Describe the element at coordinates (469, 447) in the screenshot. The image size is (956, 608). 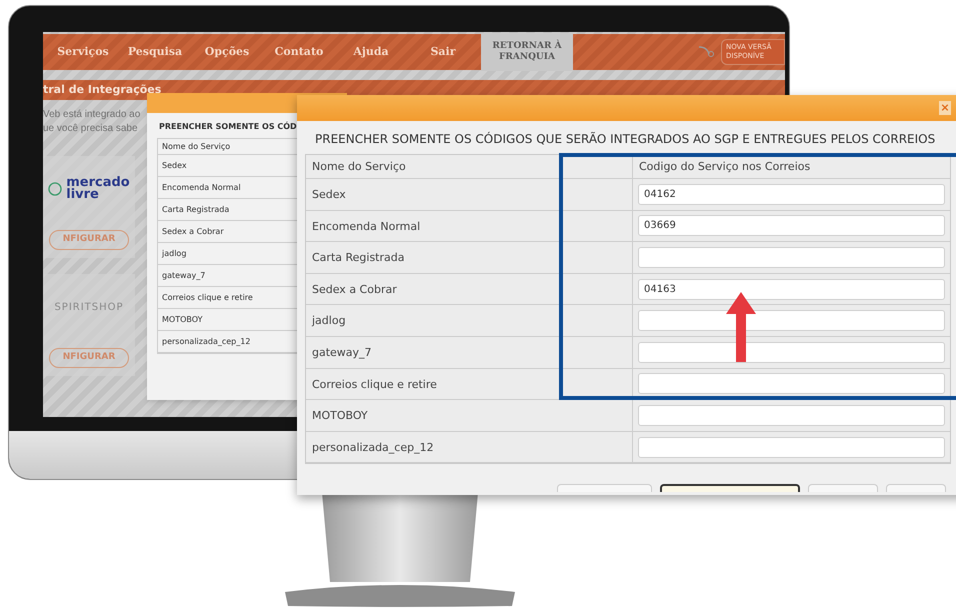
I see `service-name: personalizada_cep_12` at that location.